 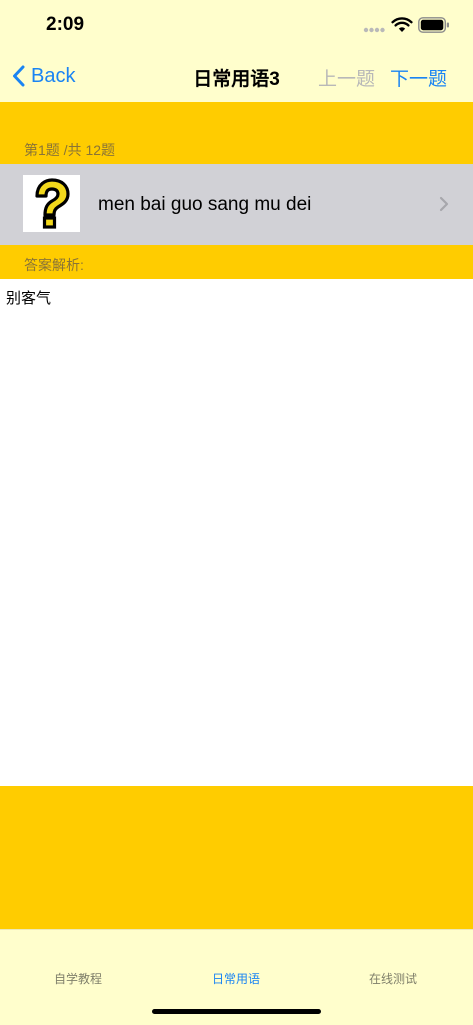 I want to click on question-header: 第1题 /共 12题, so click(x=236, y=133).